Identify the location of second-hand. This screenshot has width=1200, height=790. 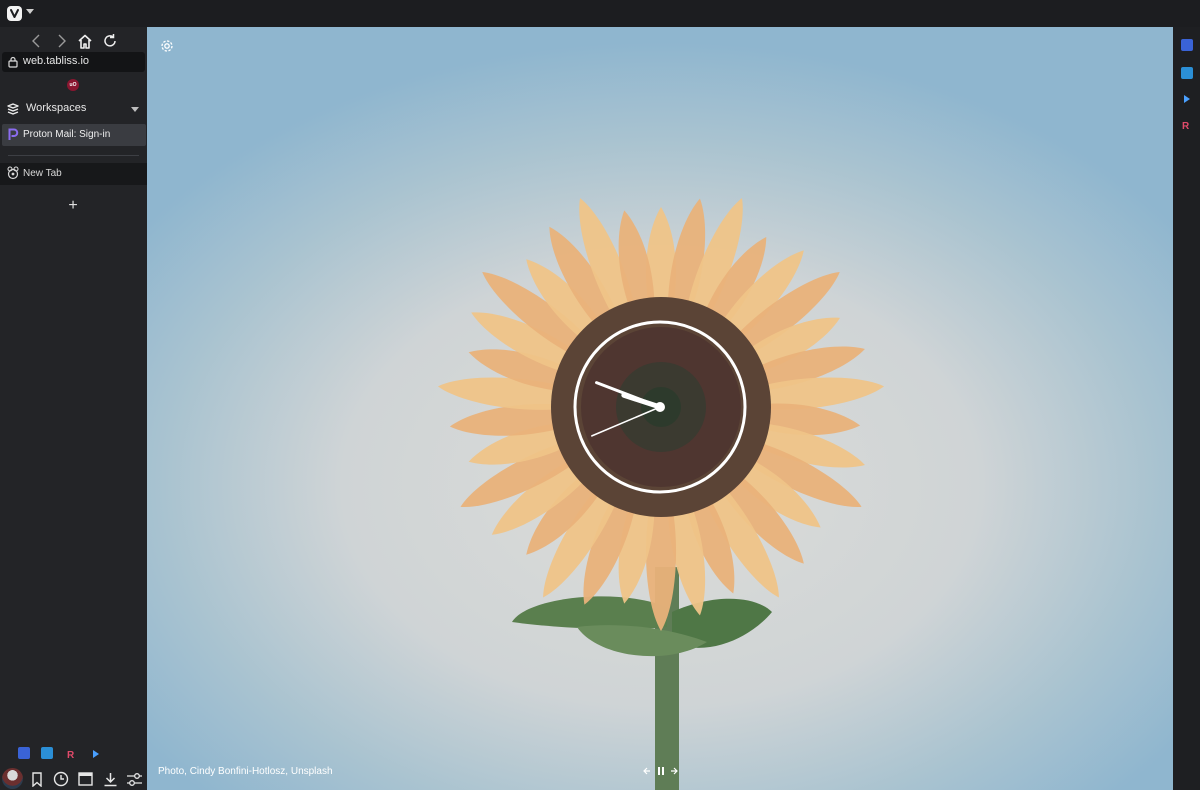
(626, 421).